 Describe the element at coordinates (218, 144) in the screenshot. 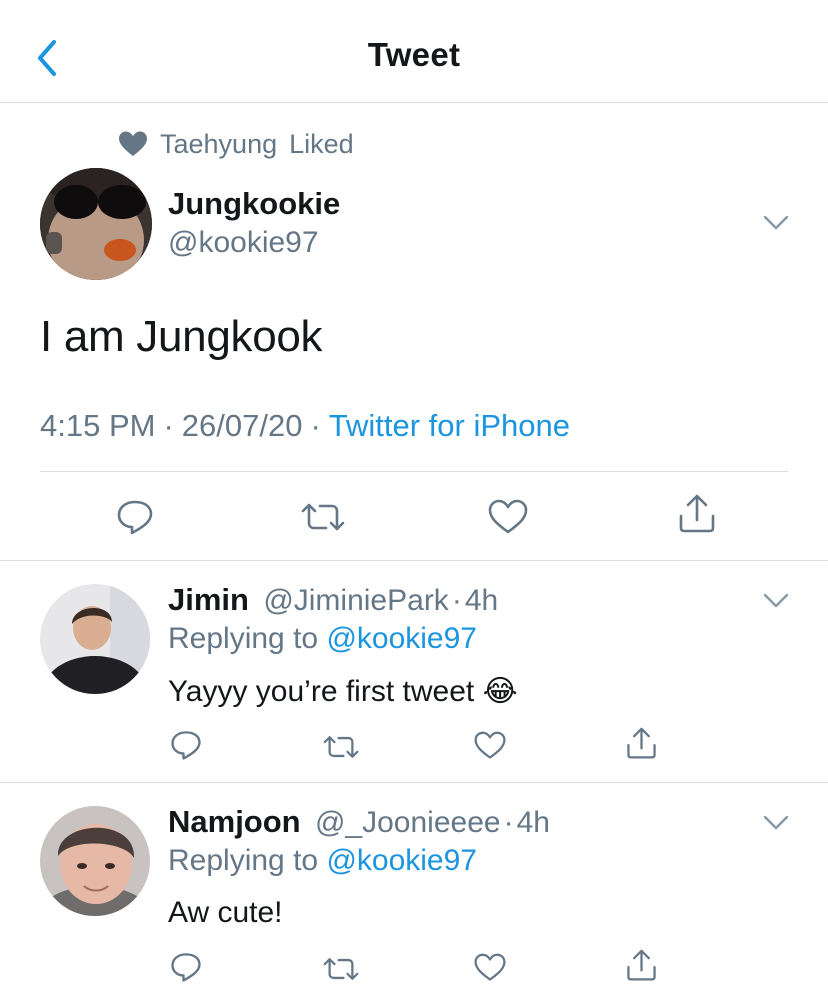

I see `context-user: Taehyung` at that location.